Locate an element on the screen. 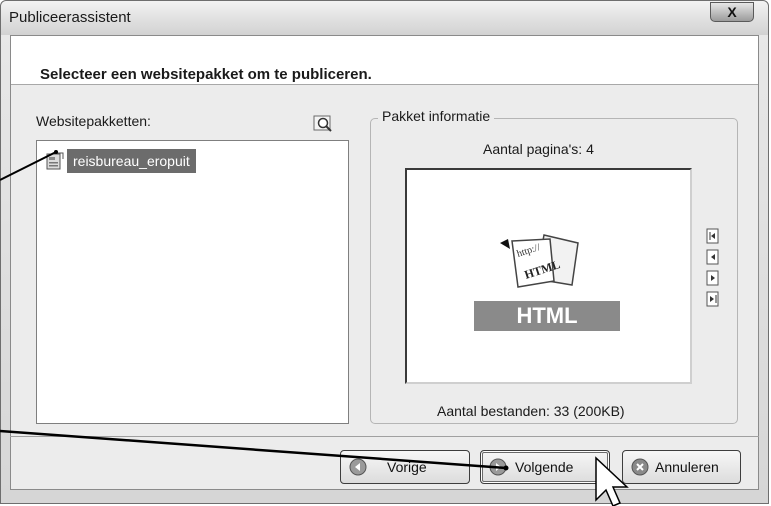 This screenshot has height=506, width=771. list-item-label: reisbureau_eropuit is located at coordinates (131, 161).